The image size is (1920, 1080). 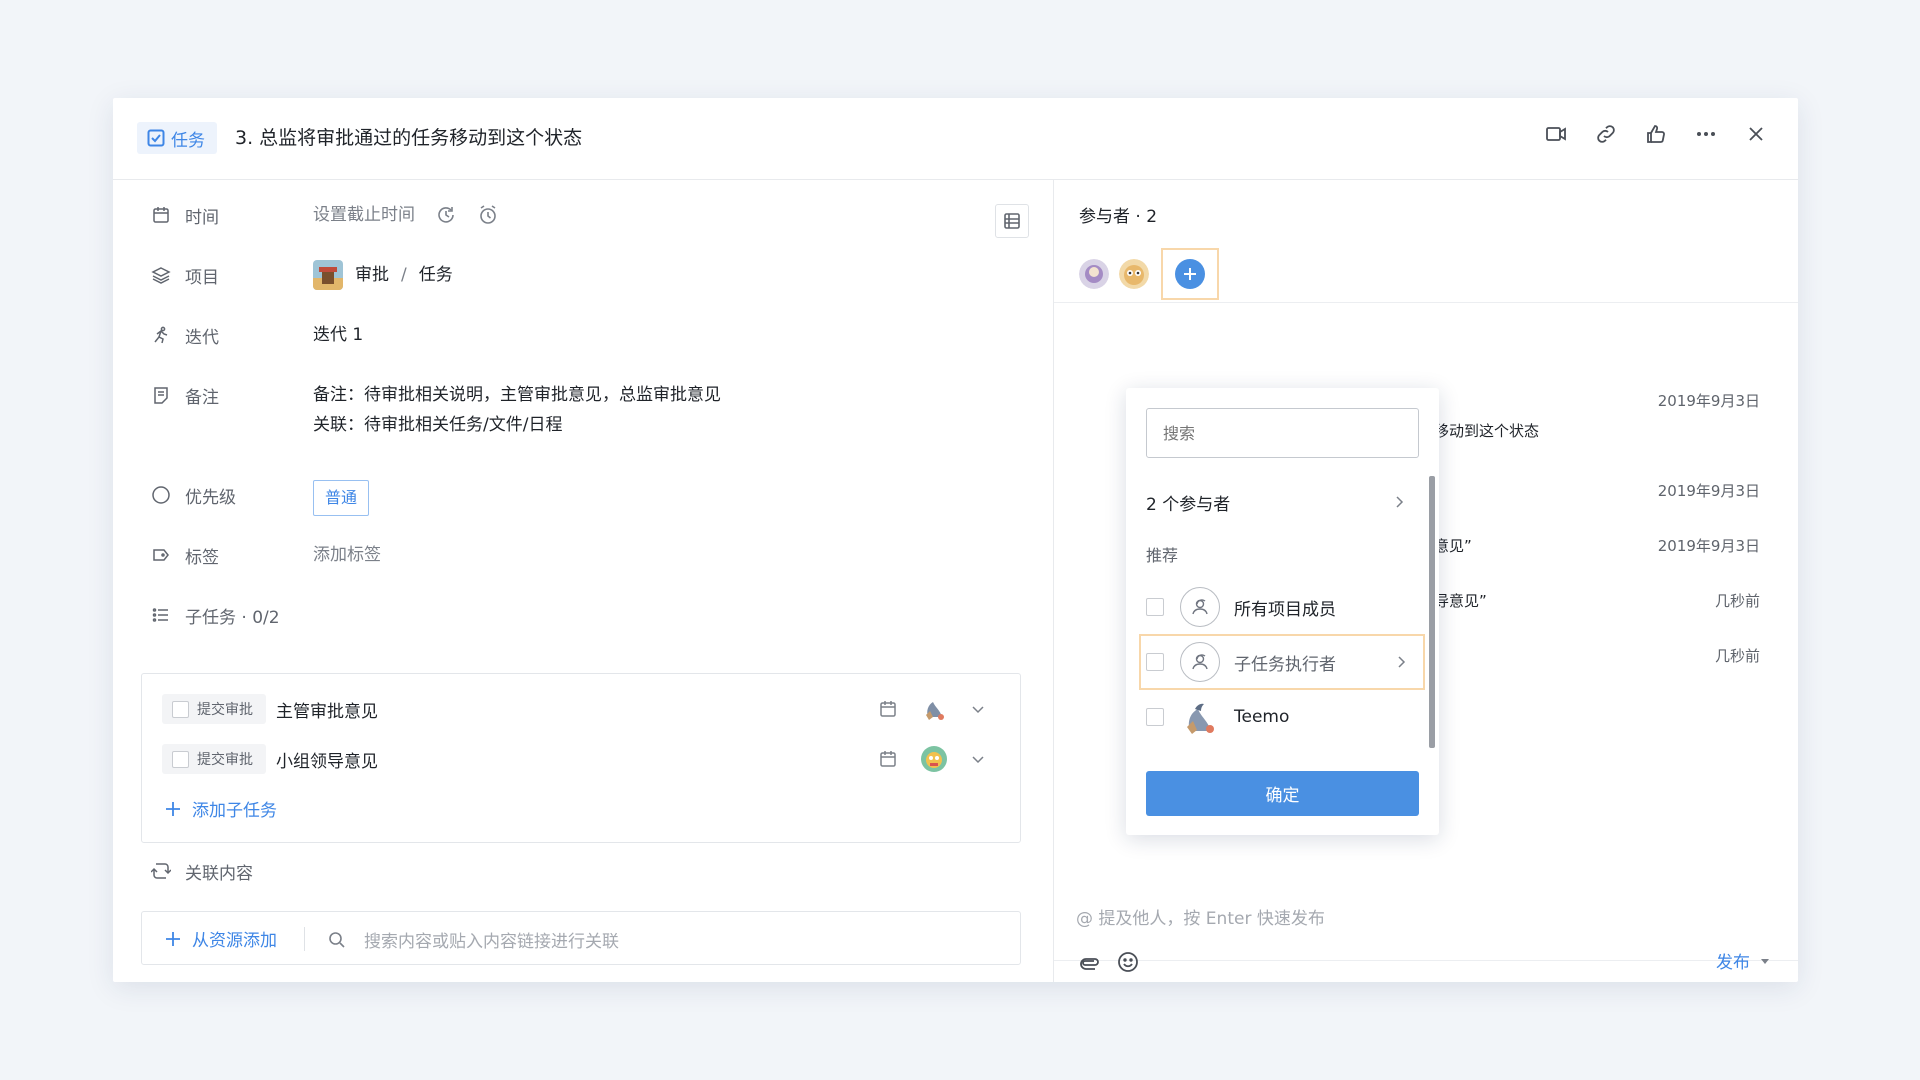 What do you see at coordinates (173, 809) in the screenshot?
I see `plus-icon` at bounding box center [173, 809].